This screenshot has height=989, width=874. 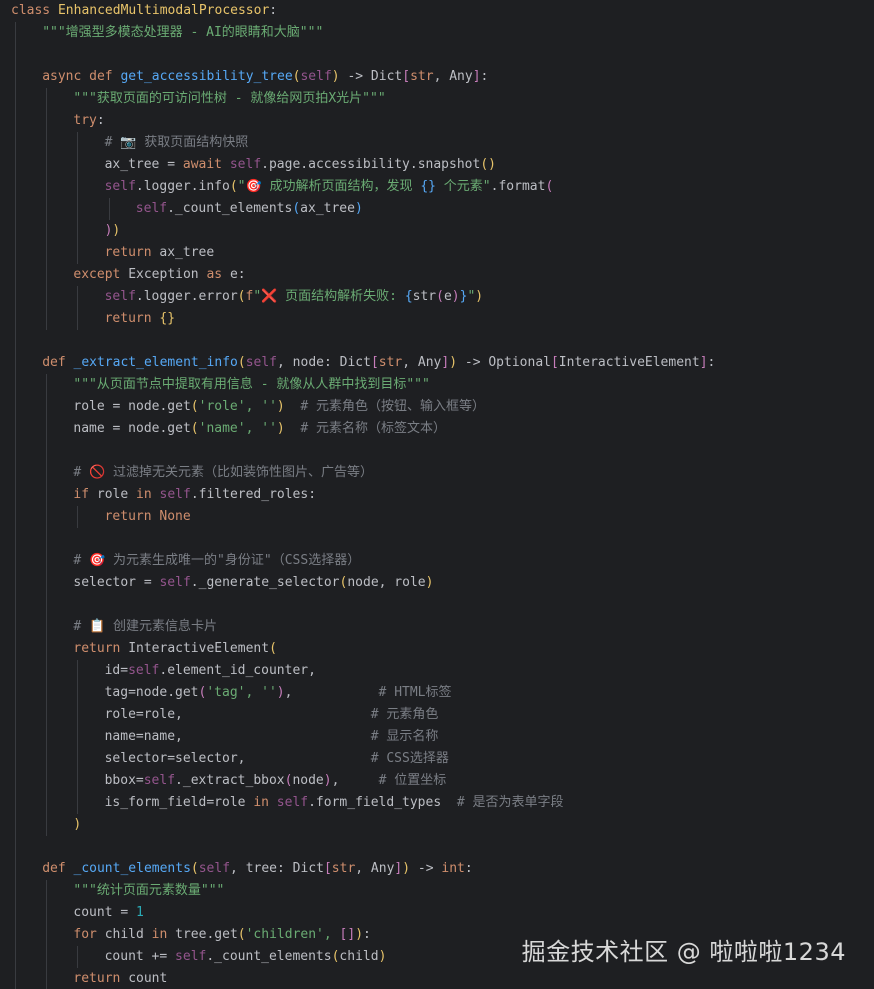 I want to click on code-line: except Exception as e:, so click(x=159, y=275).